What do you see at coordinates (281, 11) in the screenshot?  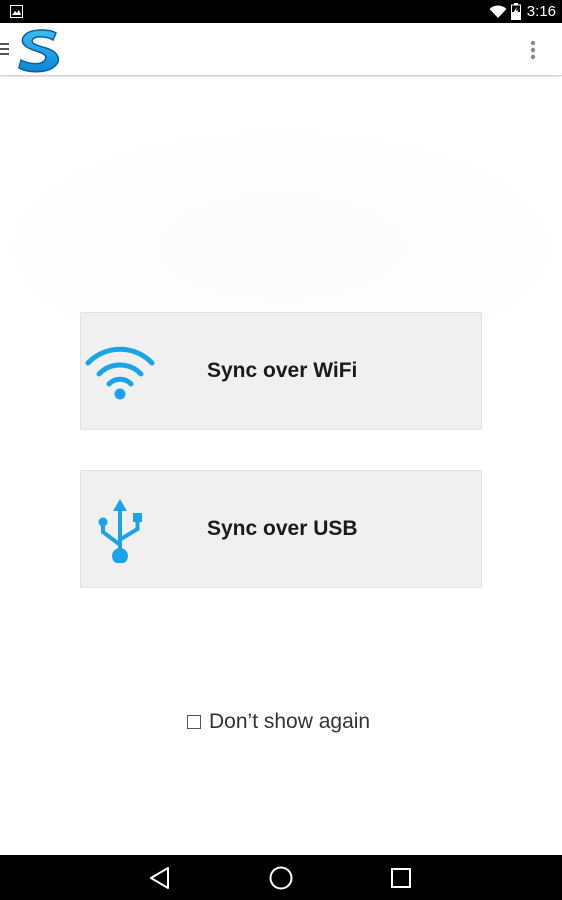 I see `status-bar: 3:16` at bounding box center [281, 11].